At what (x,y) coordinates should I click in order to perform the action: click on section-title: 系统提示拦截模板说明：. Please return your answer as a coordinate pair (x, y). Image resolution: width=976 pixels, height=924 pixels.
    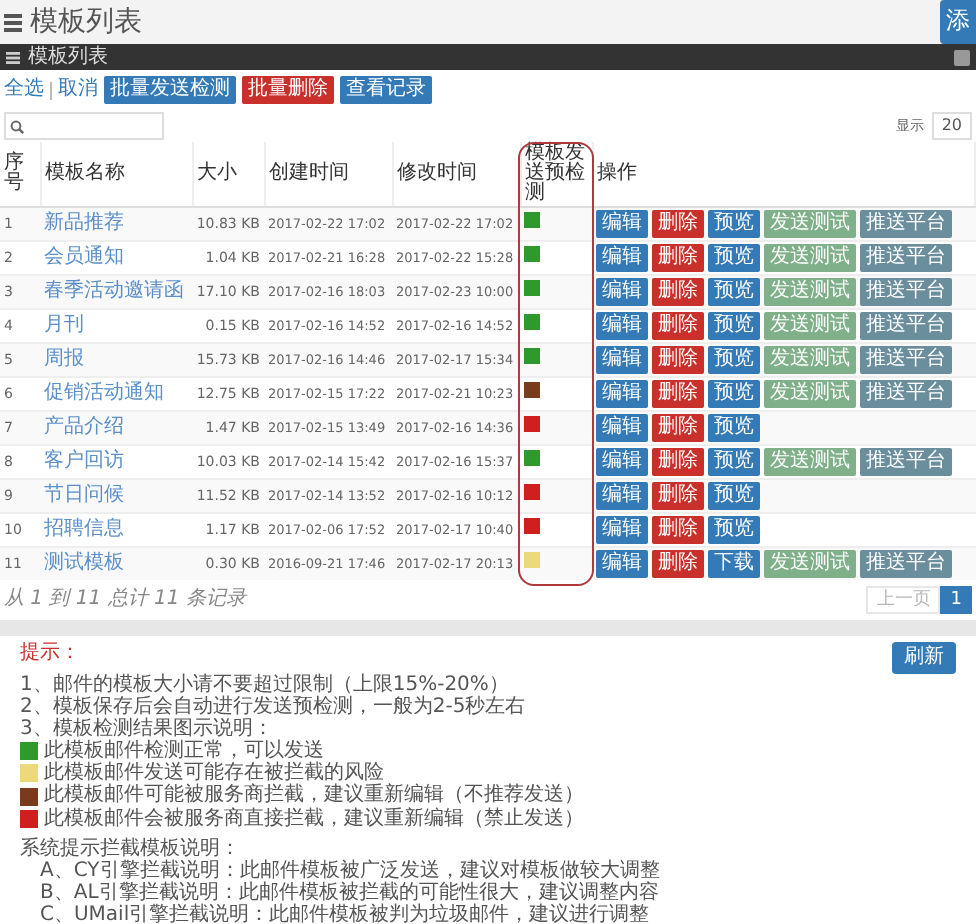
    Looking at the image, I should click on (130, 848).